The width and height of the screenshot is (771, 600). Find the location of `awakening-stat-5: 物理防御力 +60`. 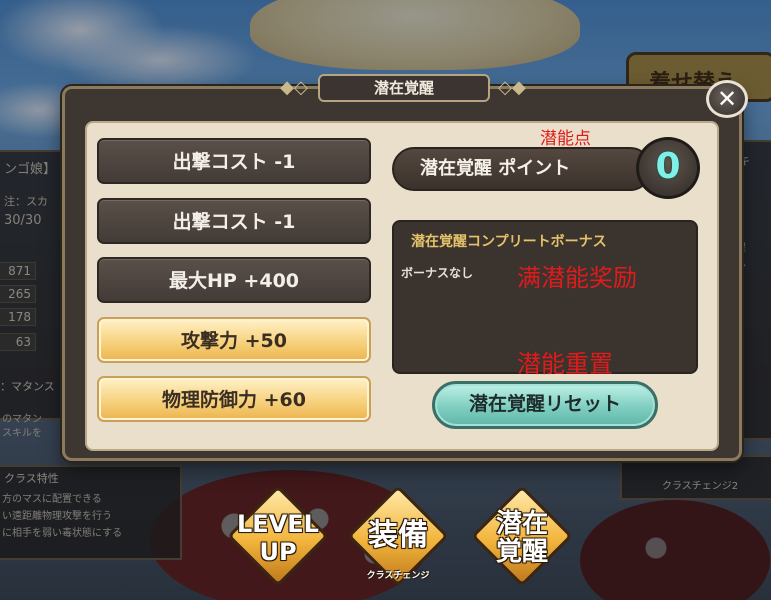

awakening-stat-5: 物理防御力 +60 is located at coordinates (234, 399).